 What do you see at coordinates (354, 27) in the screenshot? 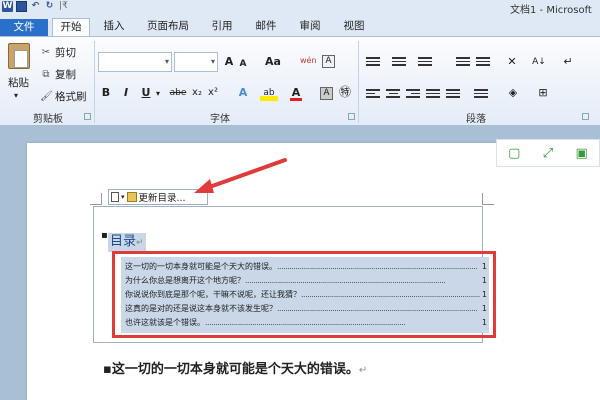
I see `tab-view: 视图` at bounding box center [354, 27].